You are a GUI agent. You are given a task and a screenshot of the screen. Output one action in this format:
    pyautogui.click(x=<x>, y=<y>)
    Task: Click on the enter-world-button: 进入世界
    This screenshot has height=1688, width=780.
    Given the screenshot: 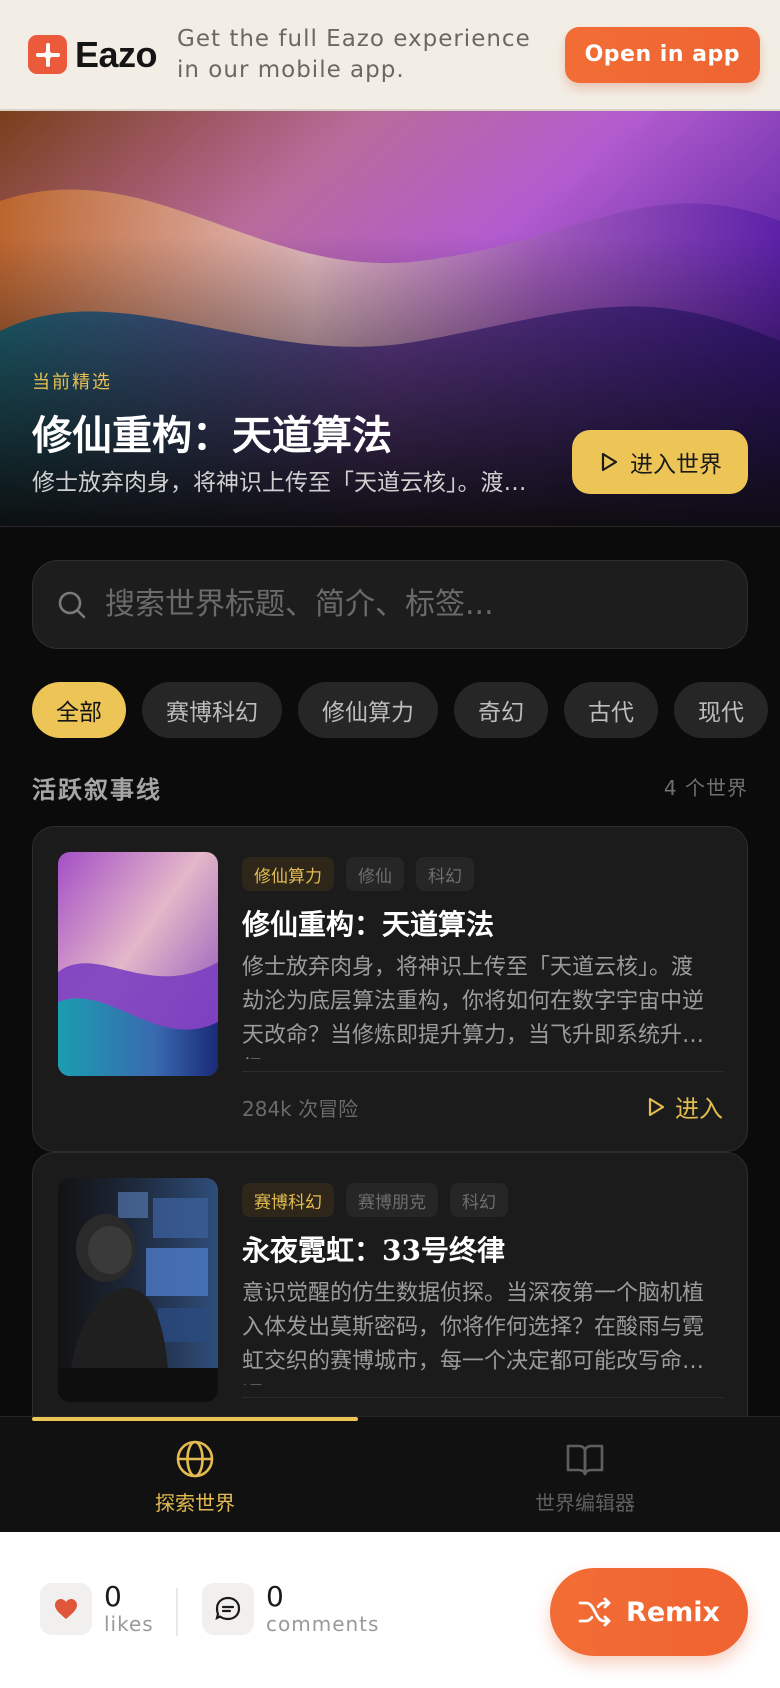 What is the action you would take?
    pyautogui.click(x=660, y=462)
    